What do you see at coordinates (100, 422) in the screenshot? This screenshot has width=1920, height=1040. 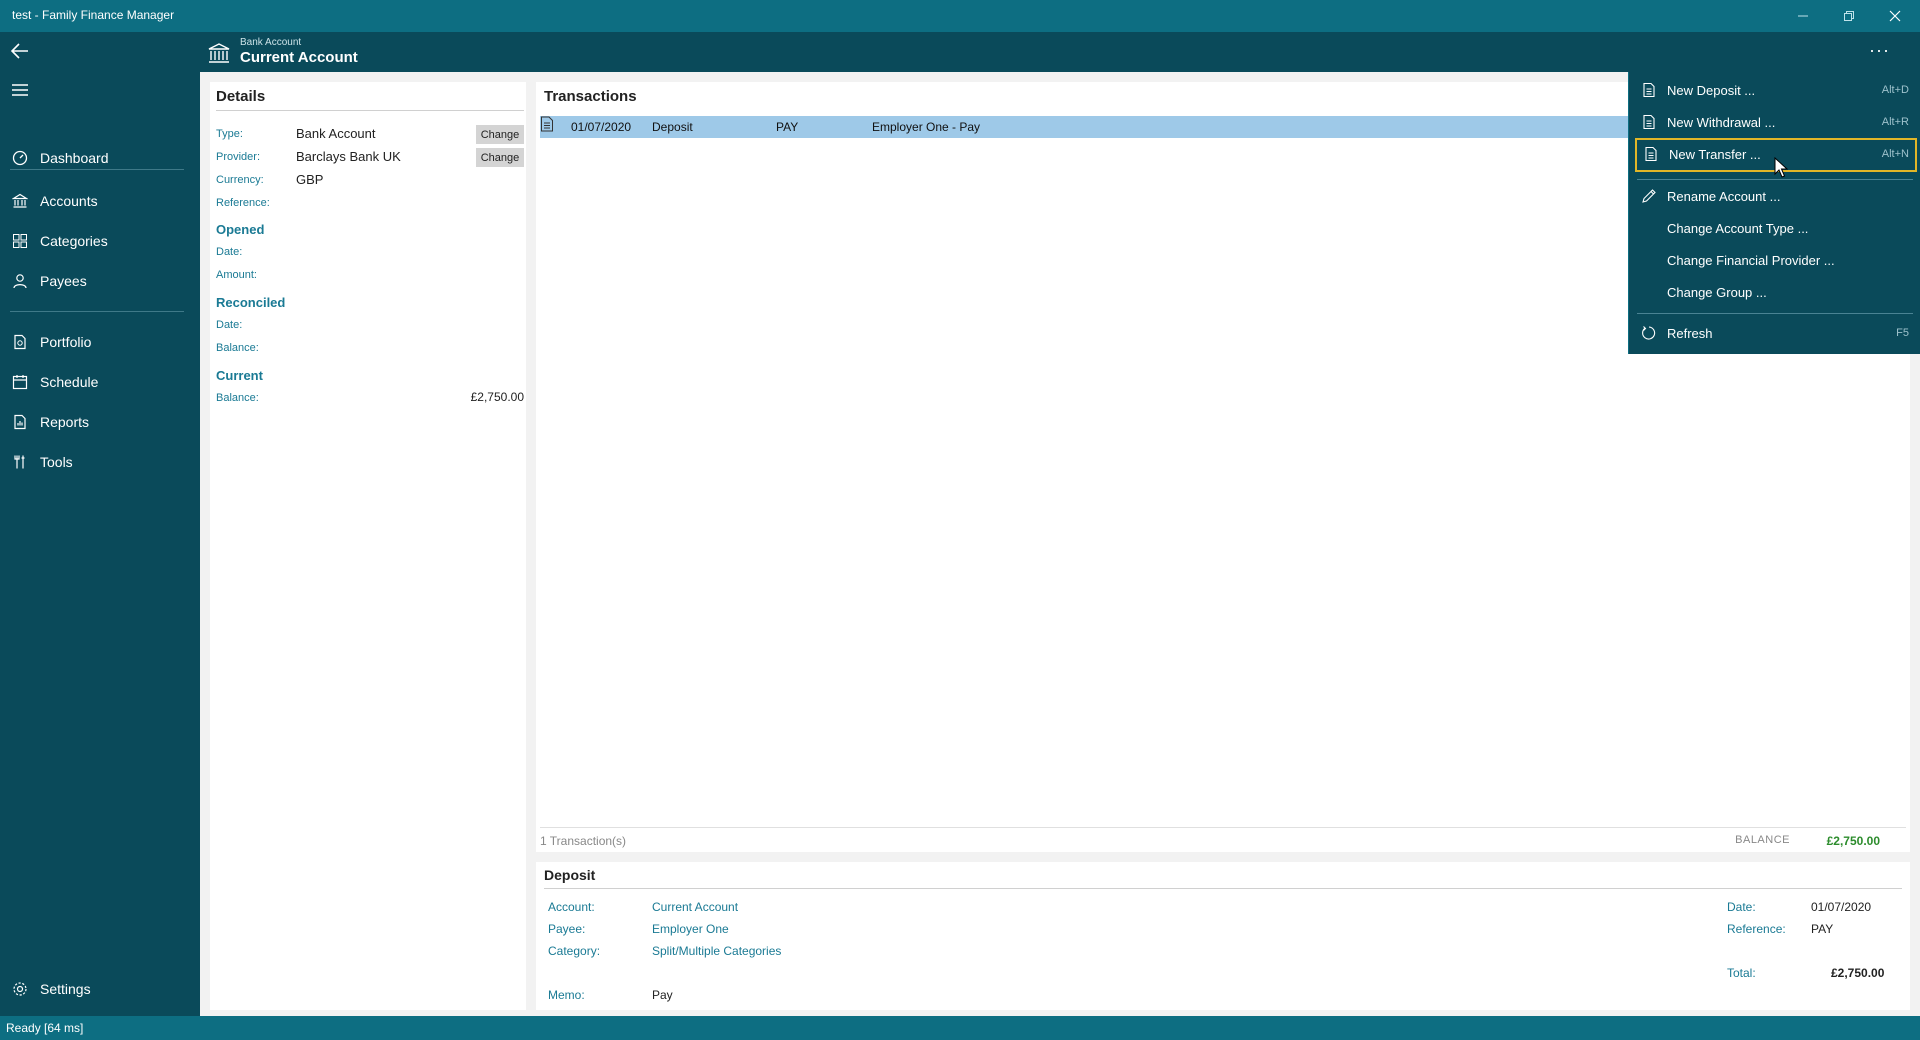 I see `nav-item-reports: Reports` at bounding box center [100, 422].